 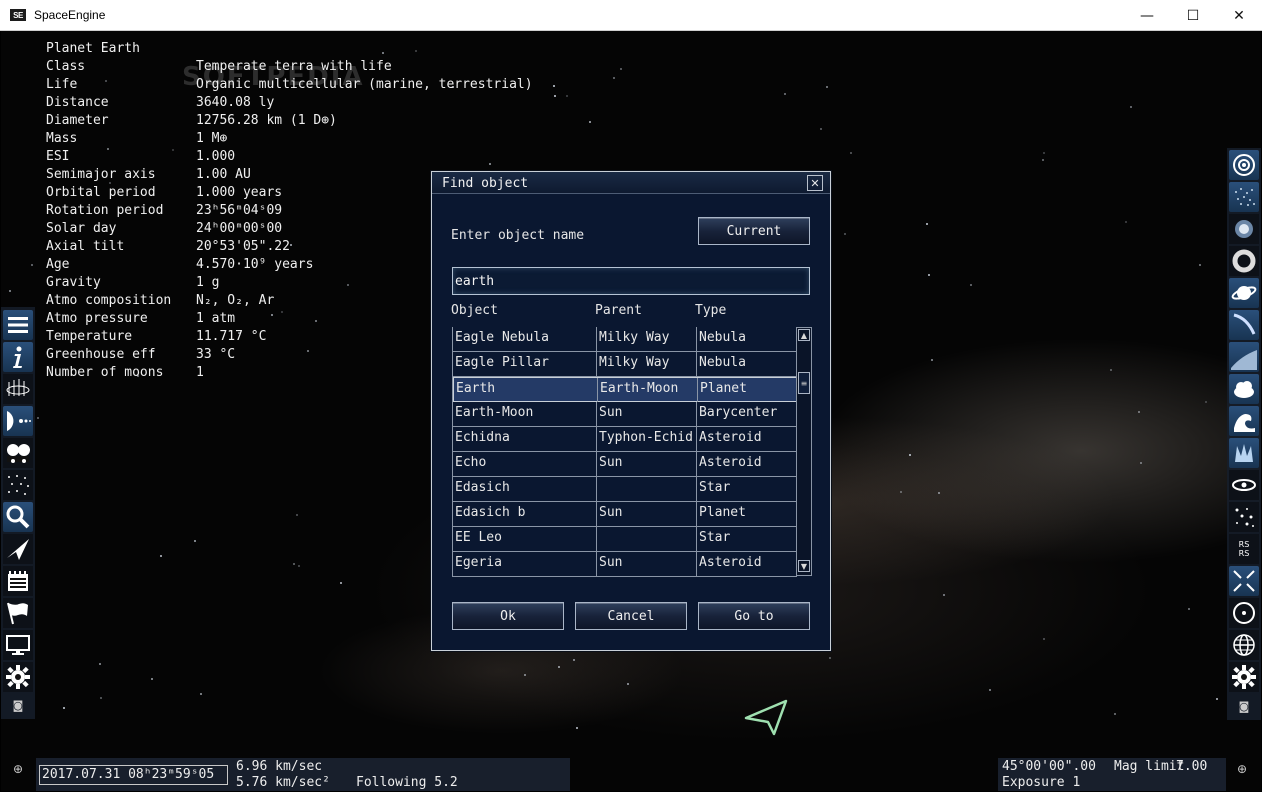 I want to click on ship-icon, so click(x=18, y=549).